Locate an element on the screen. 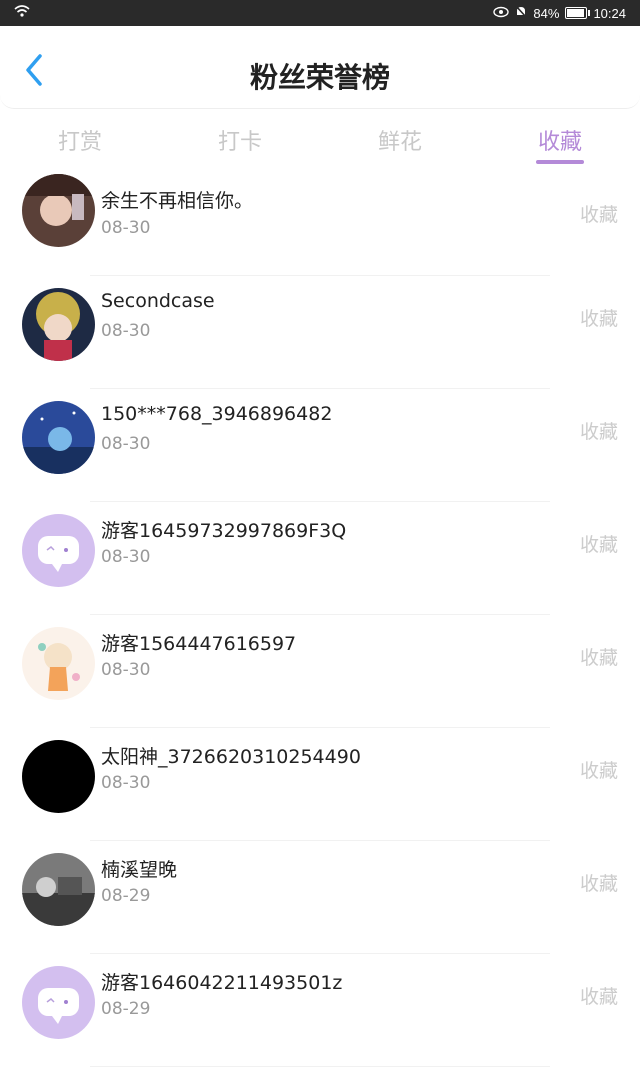 The height and width of the screenshot is (1067, 640). tab-checkin: 打卡 is located at coordinates (240, 139).